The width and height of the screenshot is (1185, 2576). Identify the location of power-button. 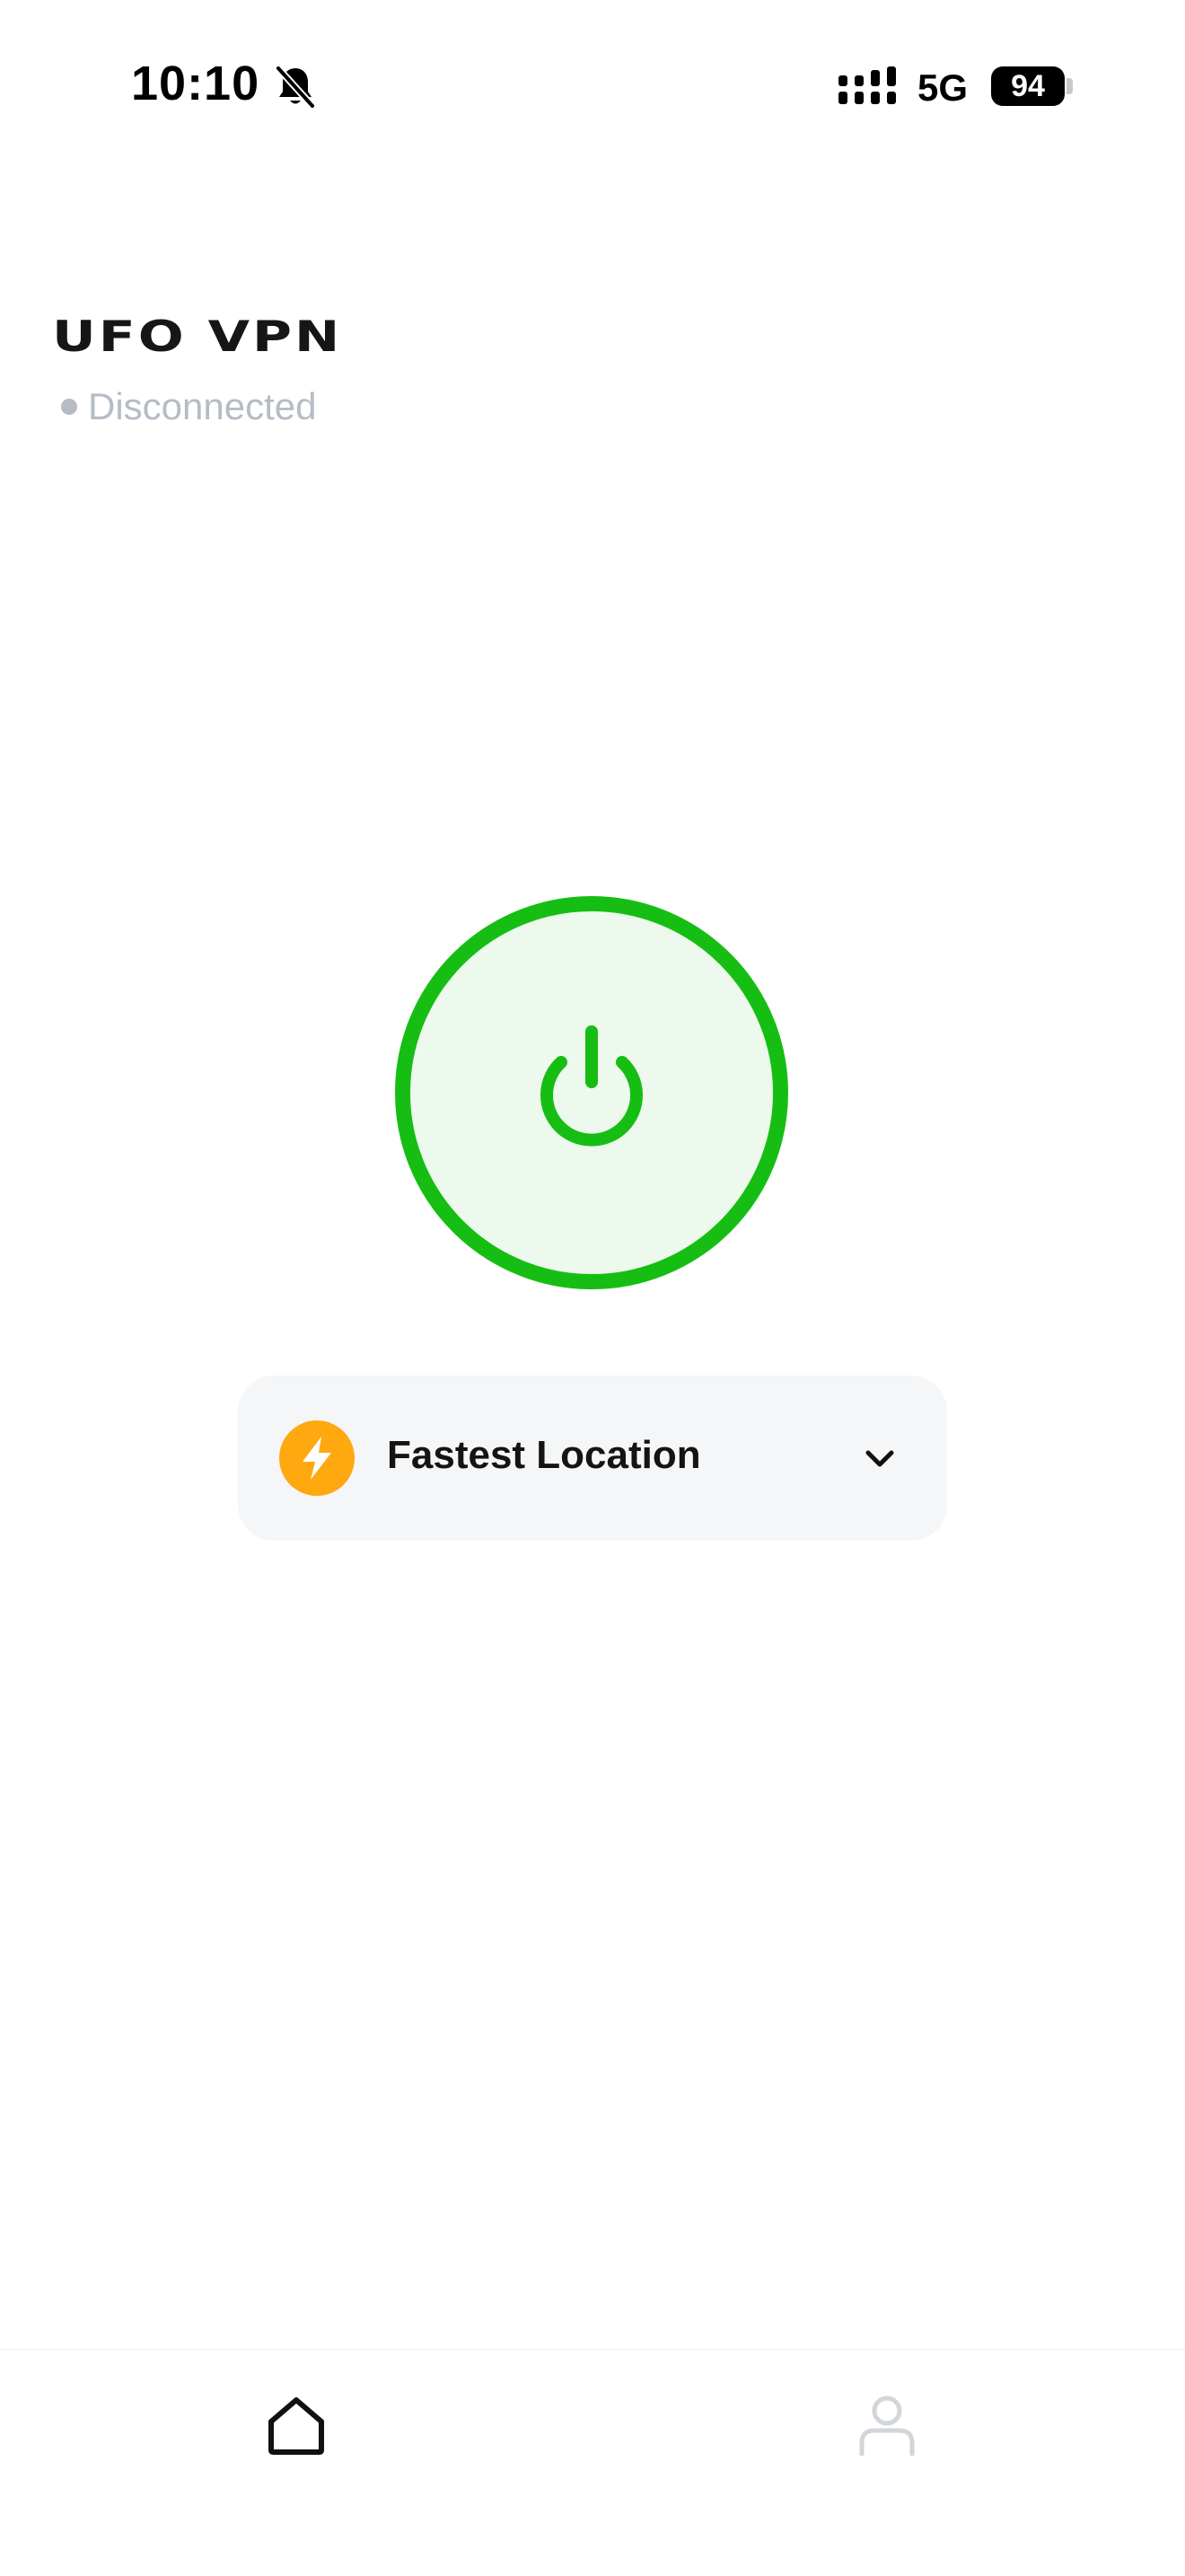
(591, 1092).